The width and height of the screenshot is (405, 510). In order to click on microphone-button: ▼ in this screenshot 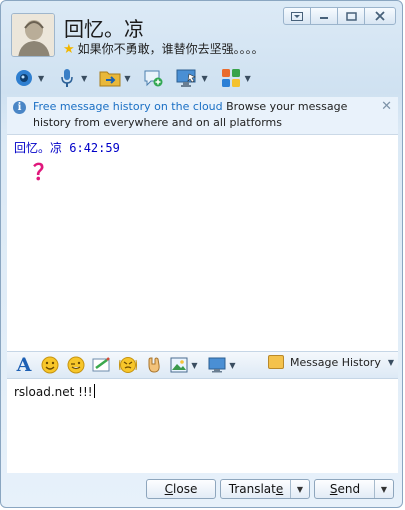, I will do `click(71, 78)`.